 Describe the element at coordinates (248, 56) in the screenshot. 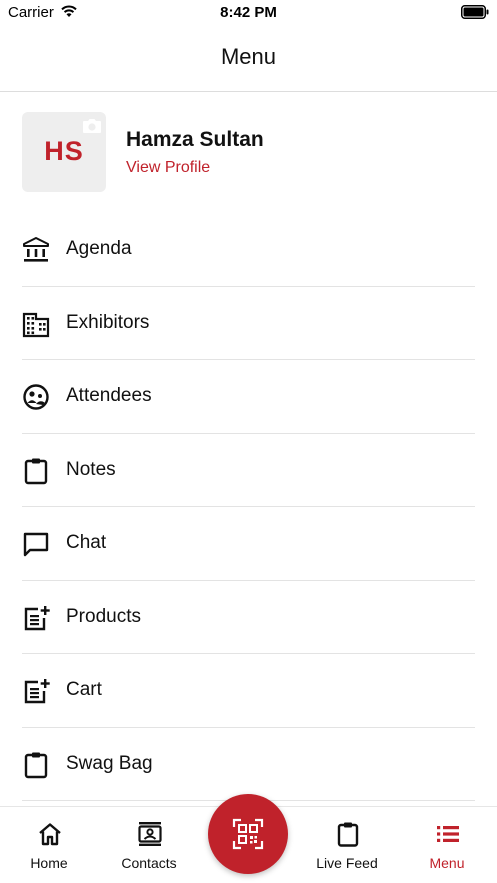

I see `page-title: Menu` at that location.